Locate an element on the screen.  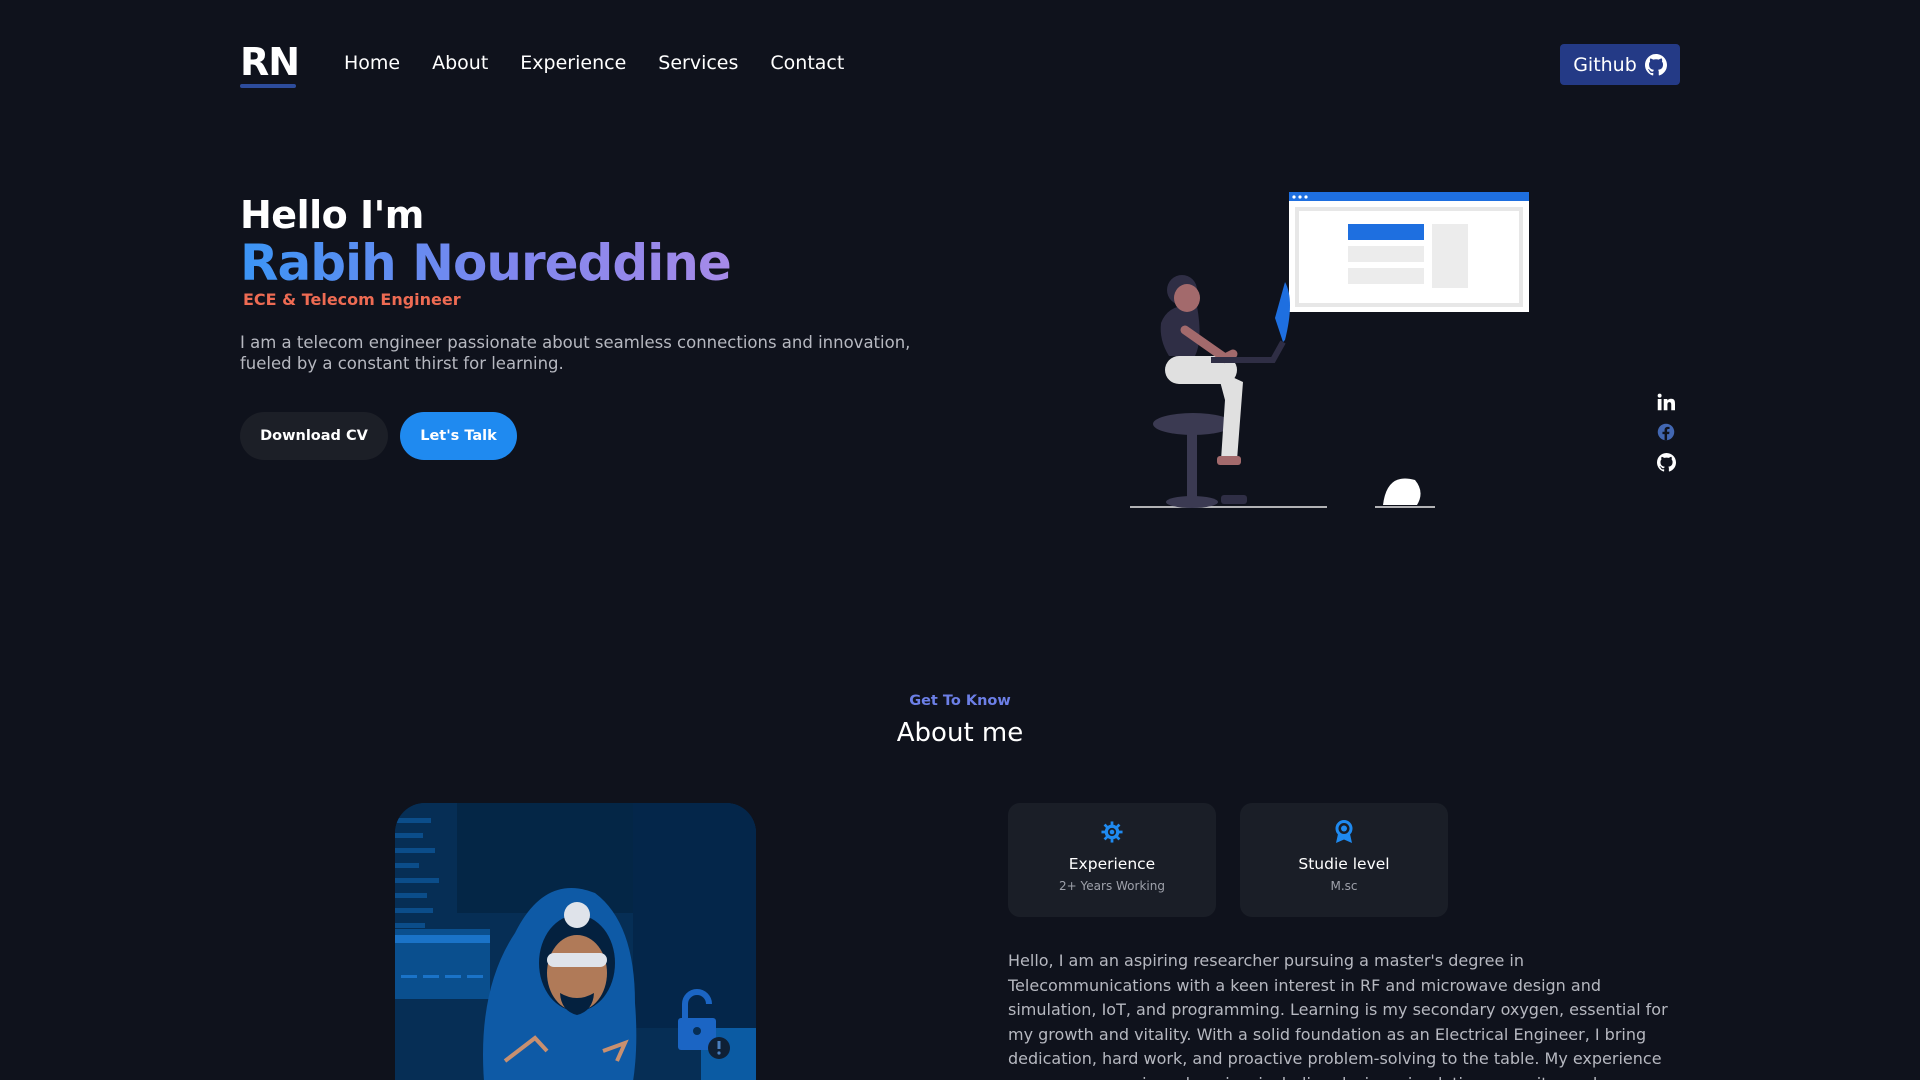
linkedin-link is located at coordinates (1666, 402).